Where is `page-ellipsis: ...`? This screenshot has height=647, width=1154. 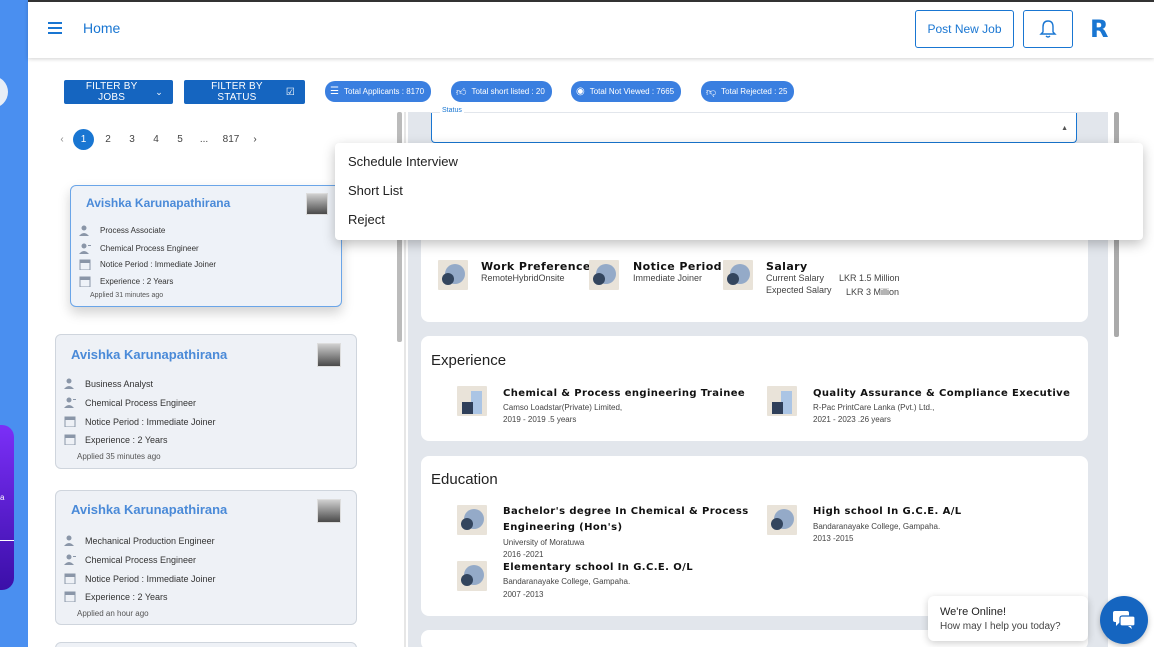 page-ellipsis: ... is located at coordinates (204, 139).